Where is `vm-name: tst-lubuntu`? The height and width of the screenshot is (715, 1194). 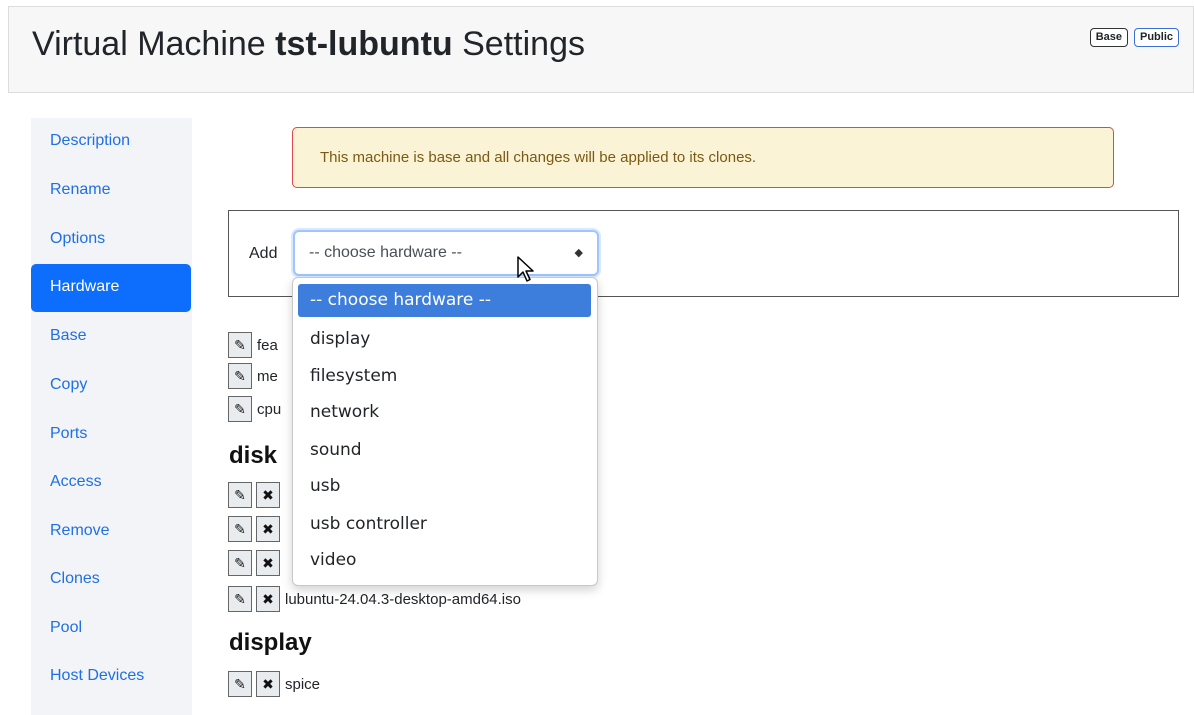
vm-name: tst-lubuntu is located at coordinates (364, 44).